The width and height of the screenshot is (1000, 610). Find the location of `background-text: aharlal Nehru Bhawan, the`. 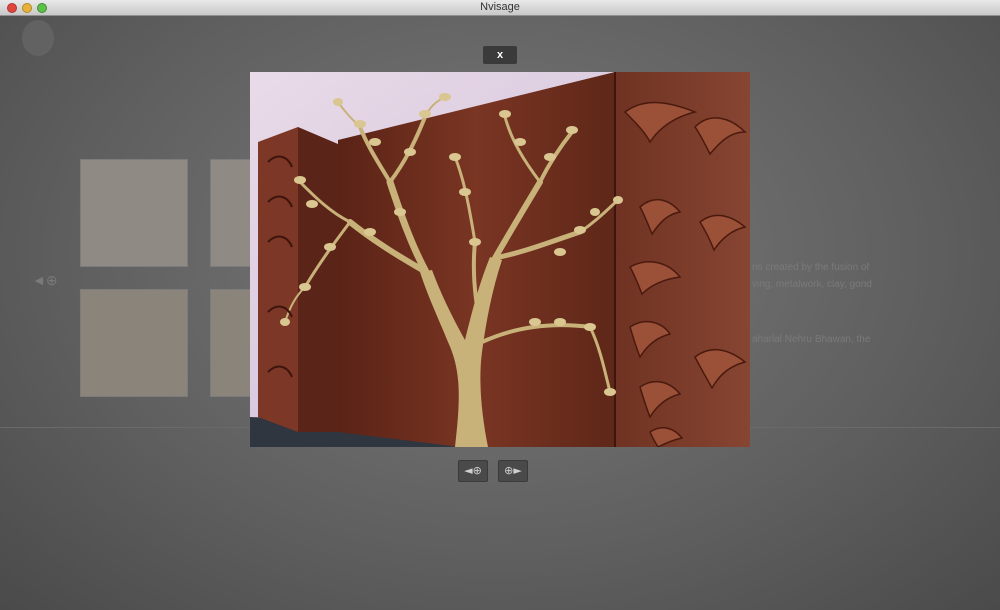

background-text: aharlal Nehru Bhawan, the is located at coordinates (811, 339).